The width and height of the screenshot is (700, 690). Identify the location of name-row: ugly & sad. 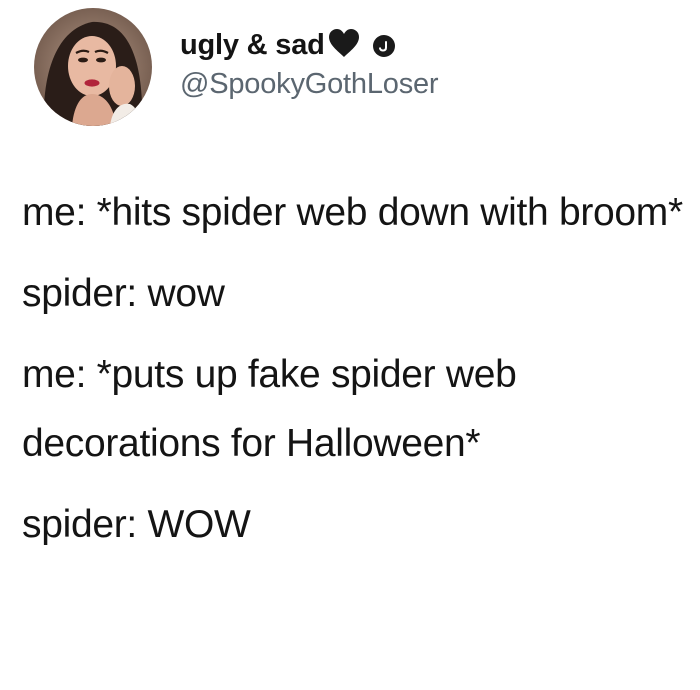
(309, 46).